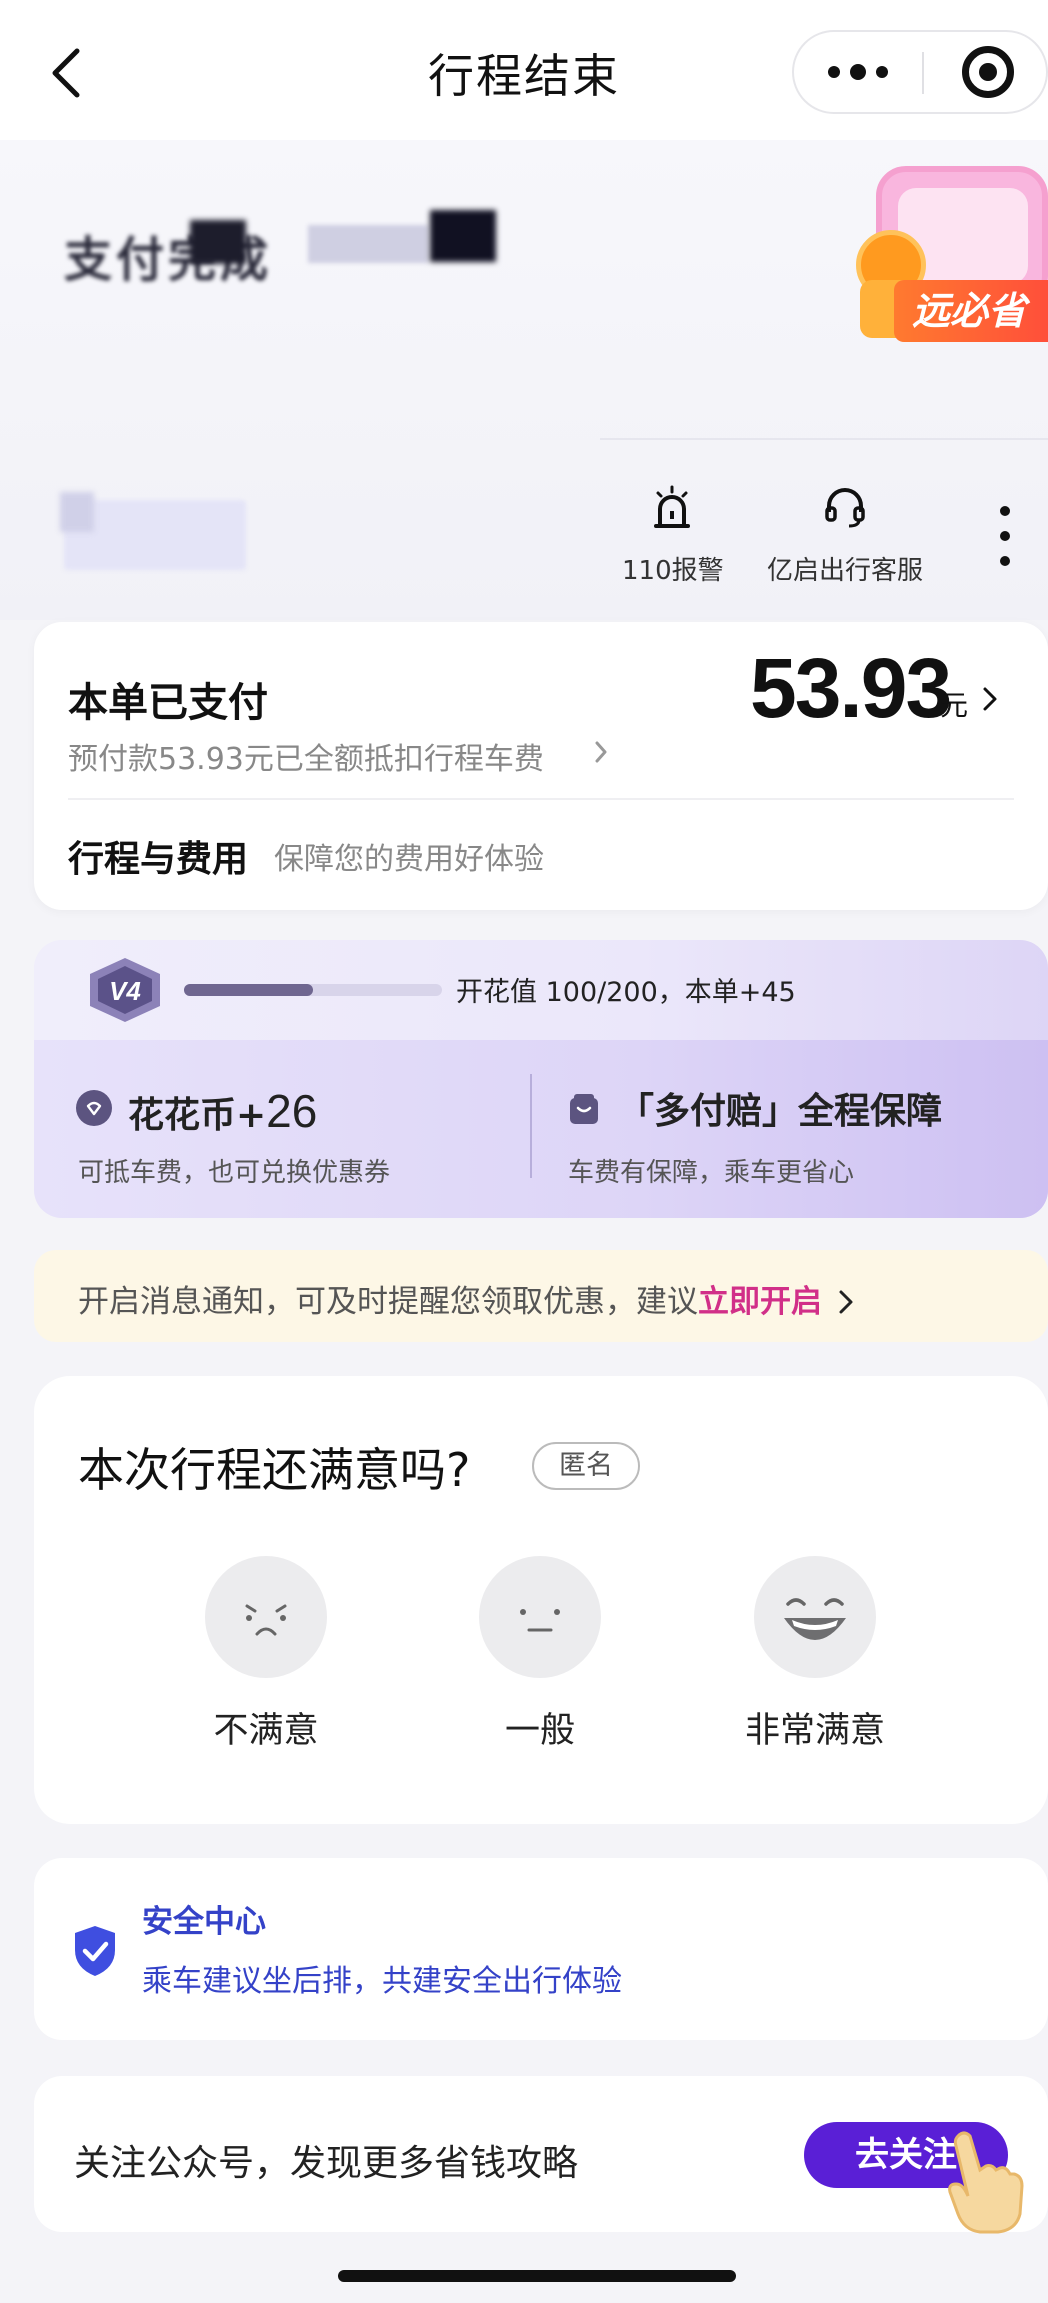 The width and height of the screenshot is (1048, 2303). Describe the element at coordinates (815, 1617) in the screenshot. I see `happy-face-icon` at that location.